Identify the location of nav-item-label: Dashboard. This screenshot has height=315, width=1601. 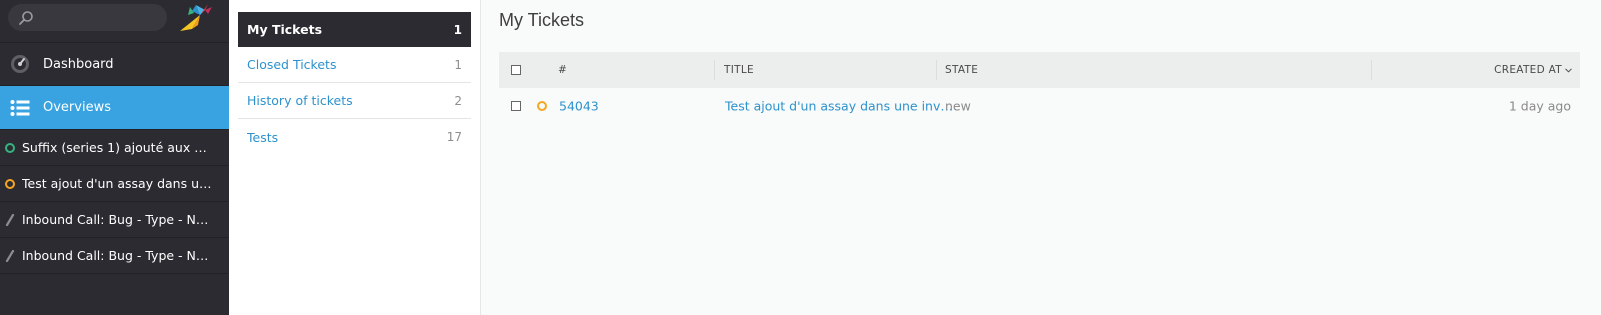
(78, 64).